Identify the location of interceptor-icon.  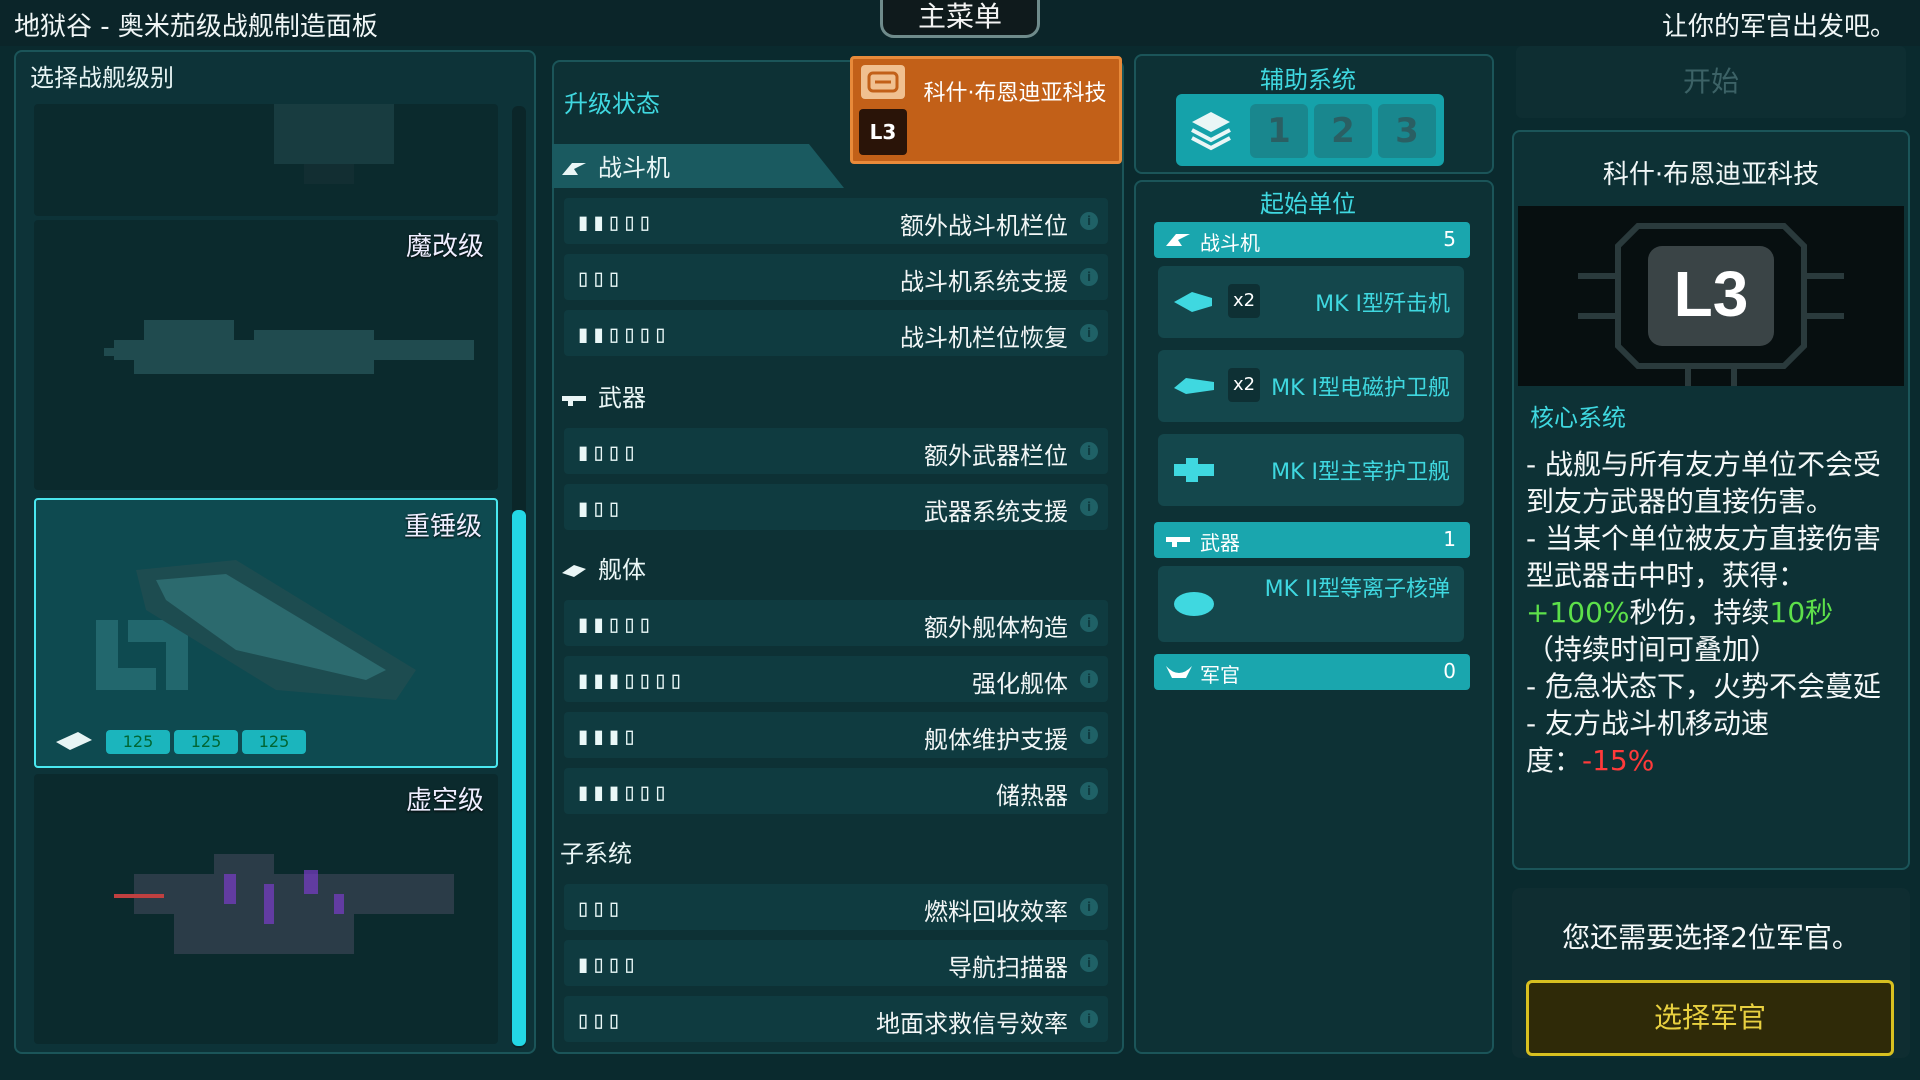
(1193, 302).